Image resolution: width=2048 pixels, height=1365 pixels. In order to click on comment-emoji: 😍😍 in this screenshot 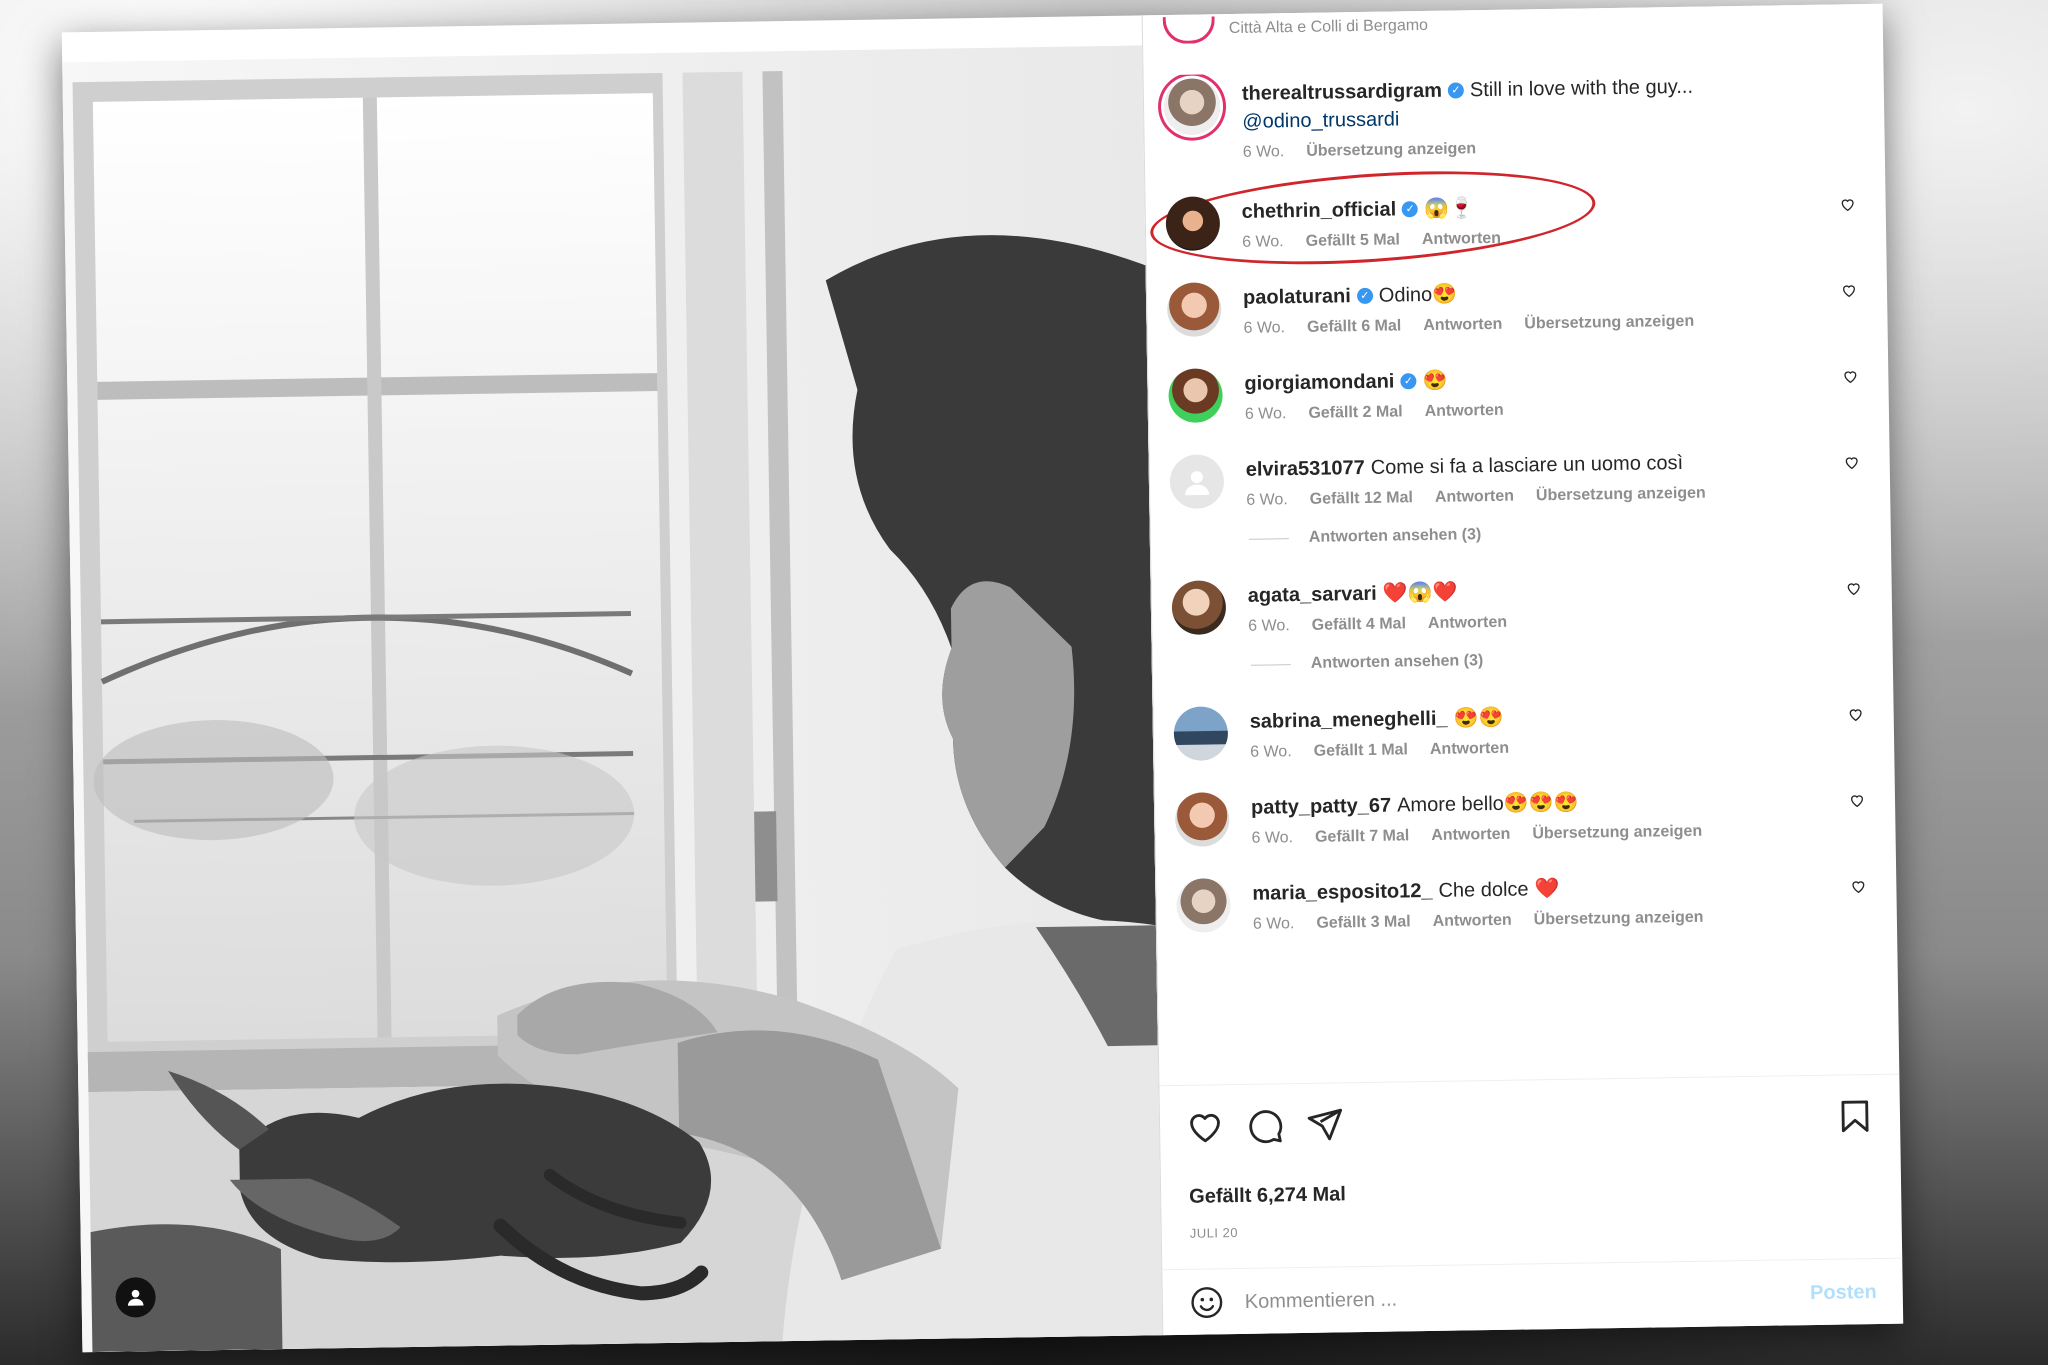, I will do `click(1478, 718)`.